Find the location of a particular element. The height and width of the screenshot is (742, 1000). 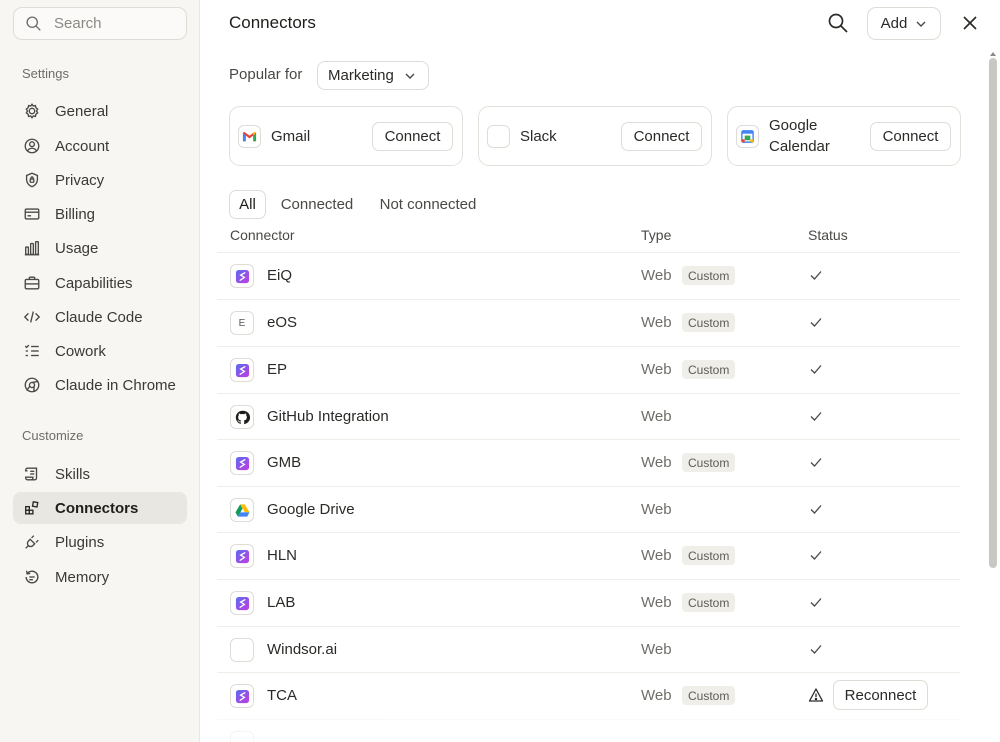

connector-name: eOS is located at coordinates (282, 322).